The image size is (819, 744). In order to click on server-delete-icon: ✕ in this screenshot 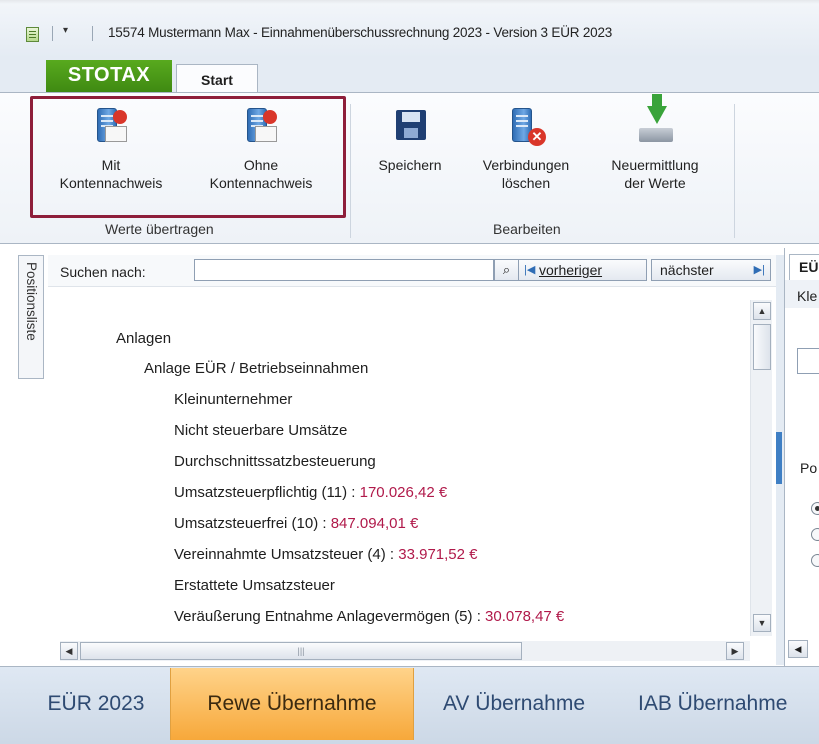, I will do `click(526, 128)`.